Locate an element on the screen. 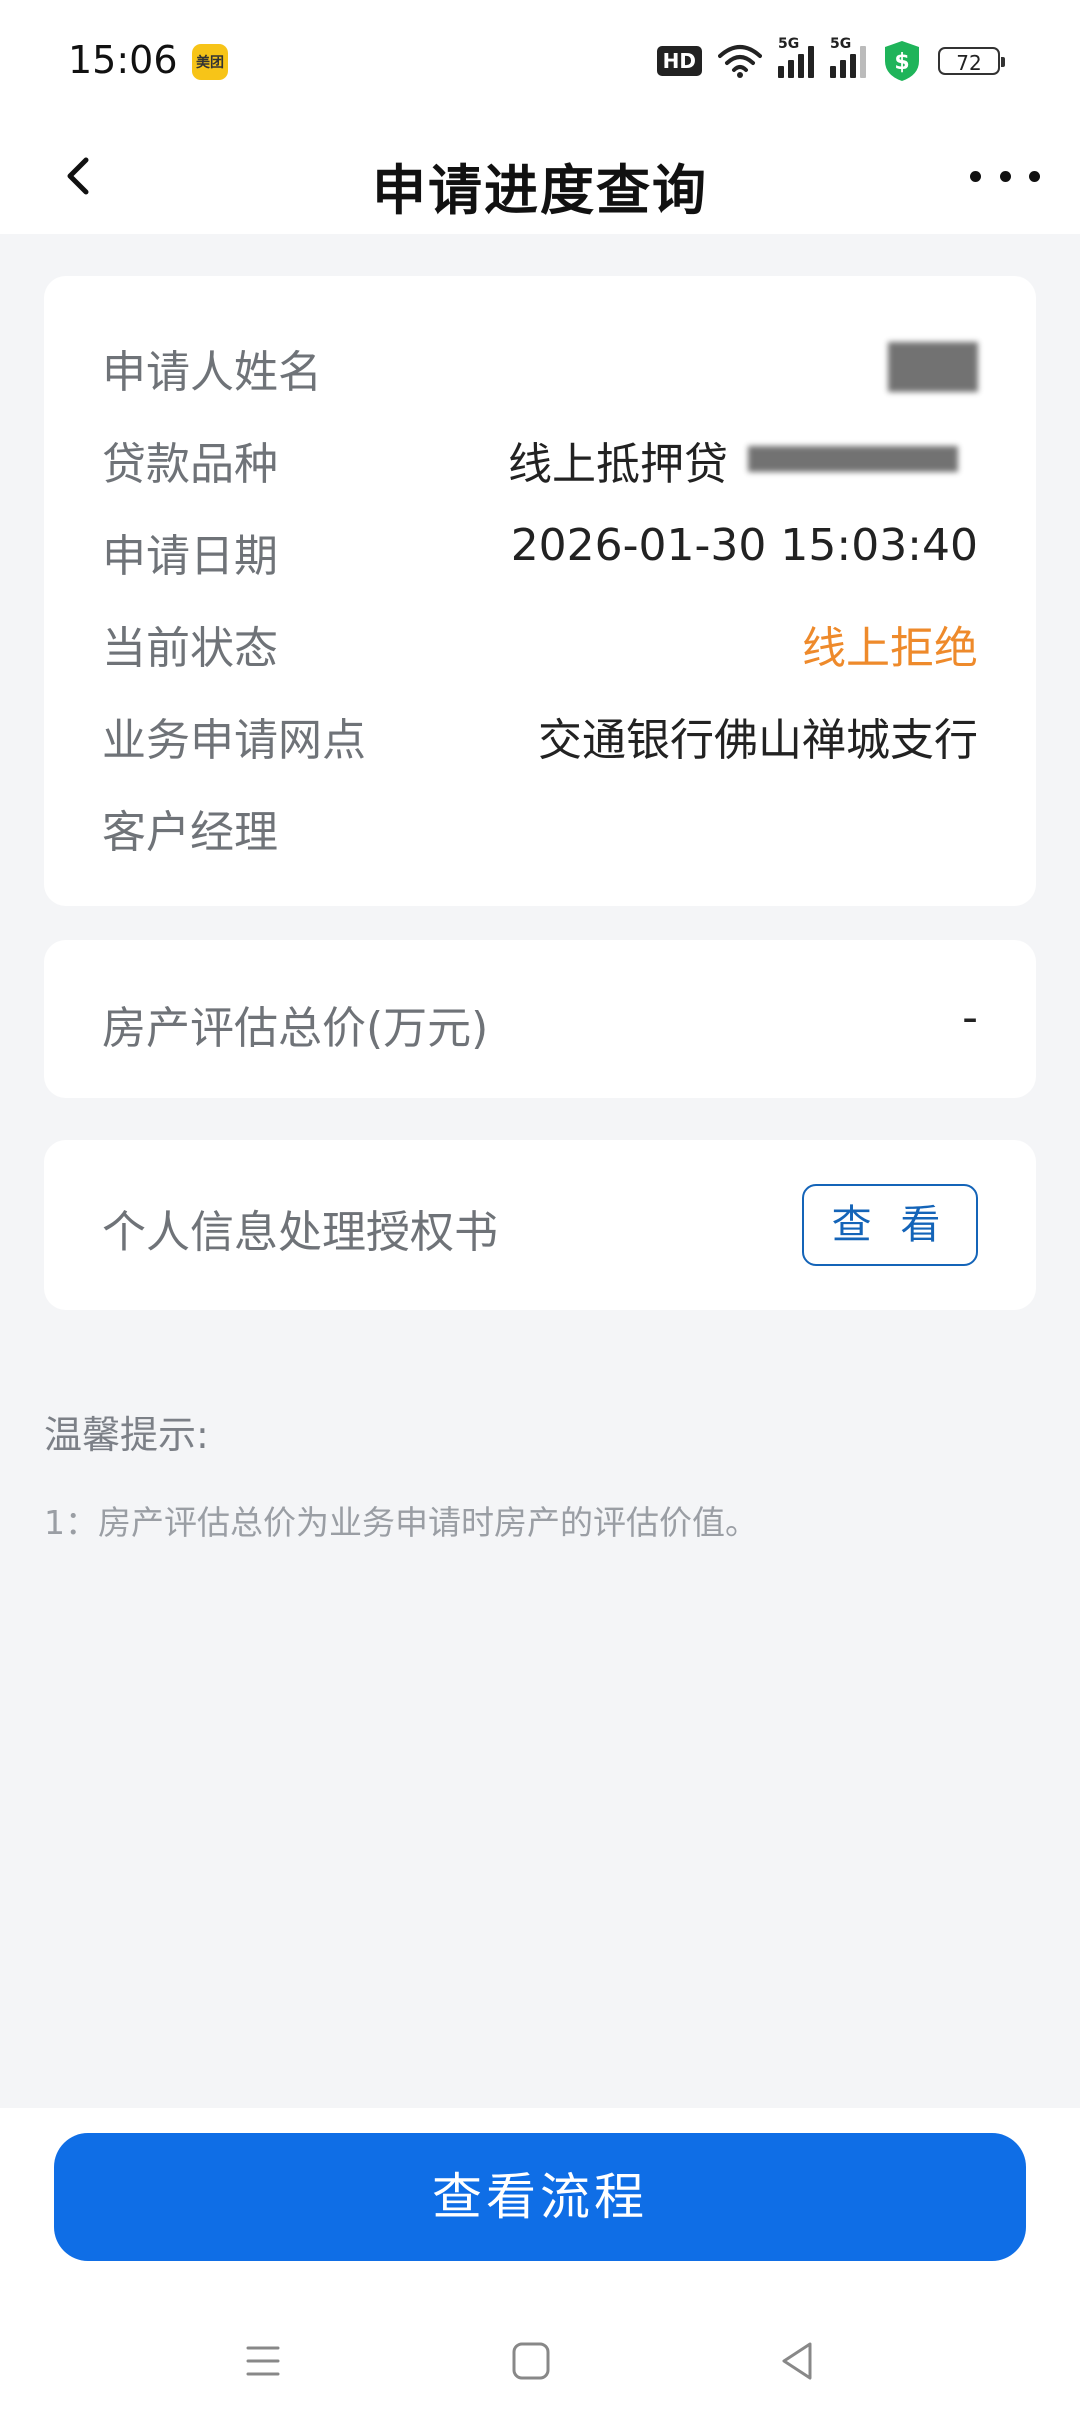  bottom-panel: 查看流程 is located at coordinates (540, 2260).